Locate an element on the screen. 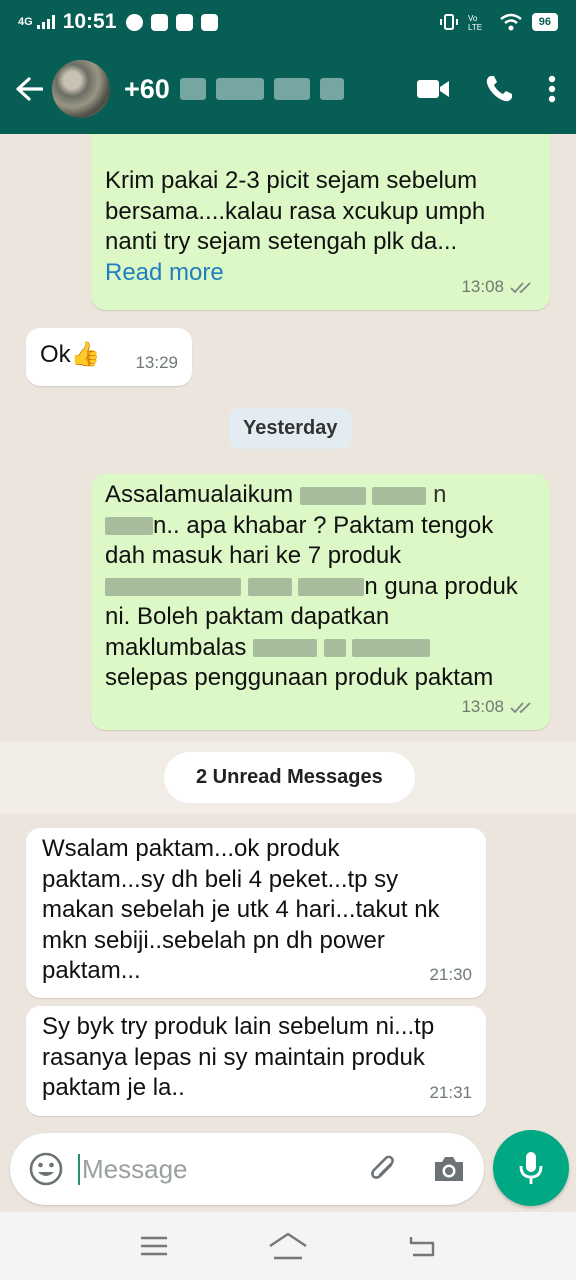 This screenshot has height=1280, width=576. camera-icon is located at coordinates (449, 1169).